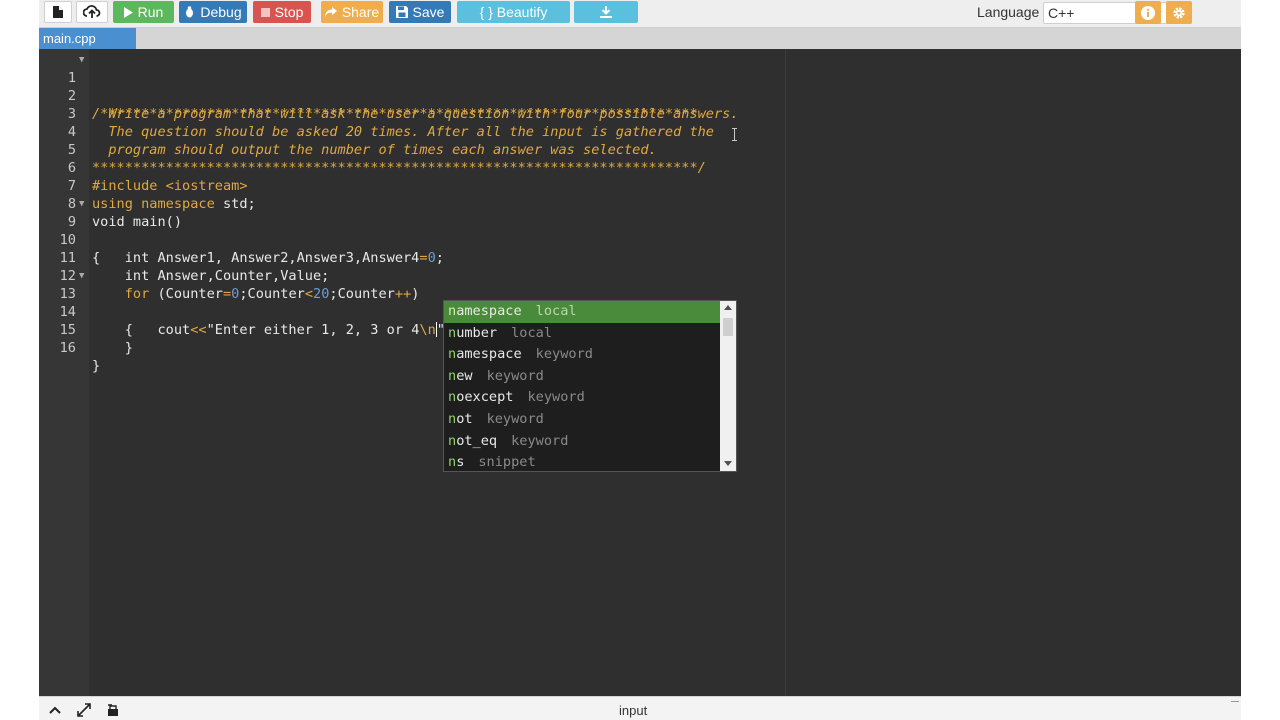  Describe the element at coordinates (633, 710) in the screenshot. I see `input-label: input` at that location.